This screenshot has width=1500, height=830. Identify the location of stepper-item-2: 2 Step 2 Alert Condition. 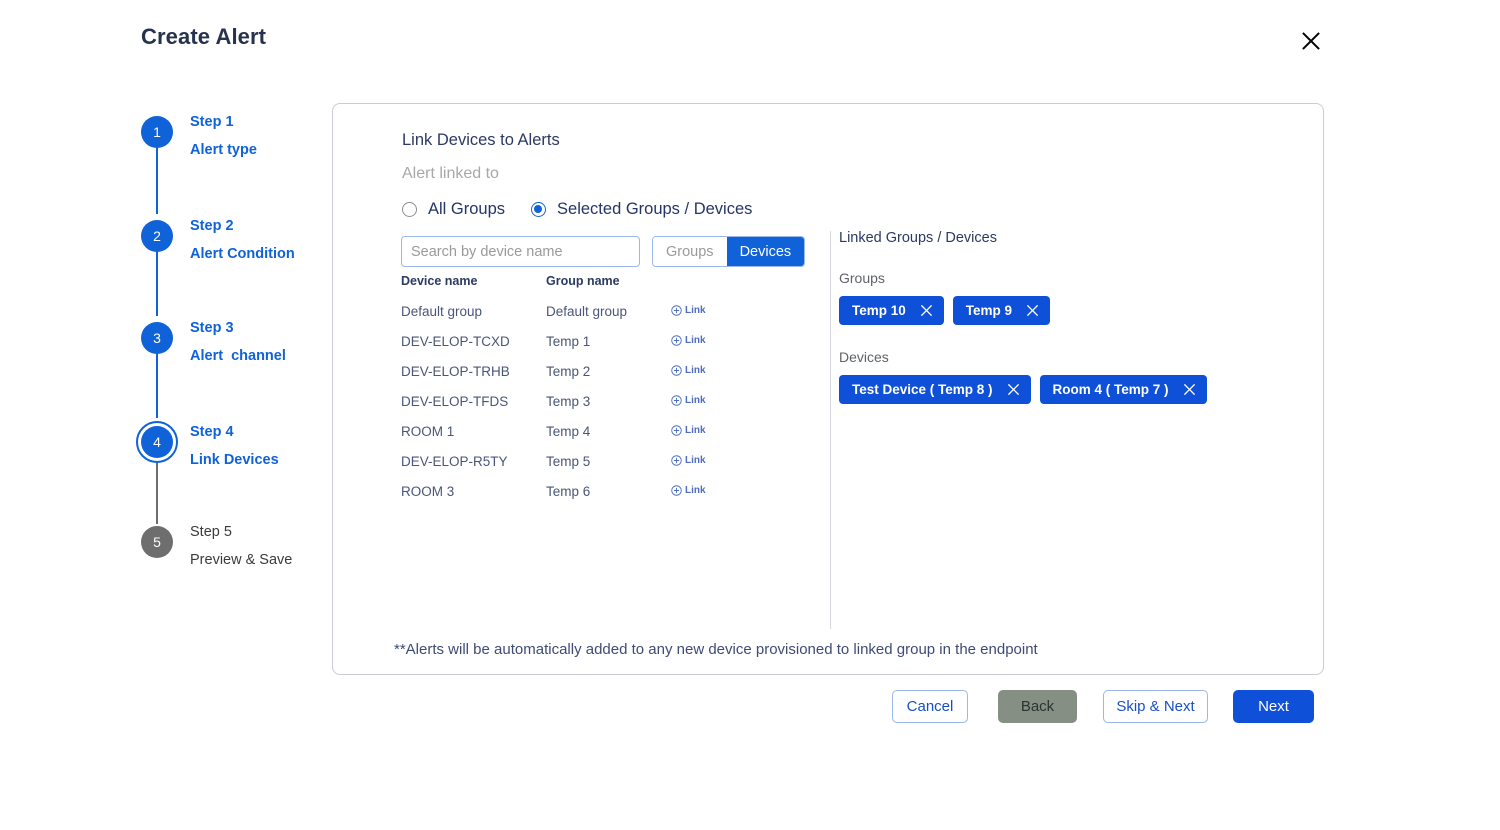
(231, 254).